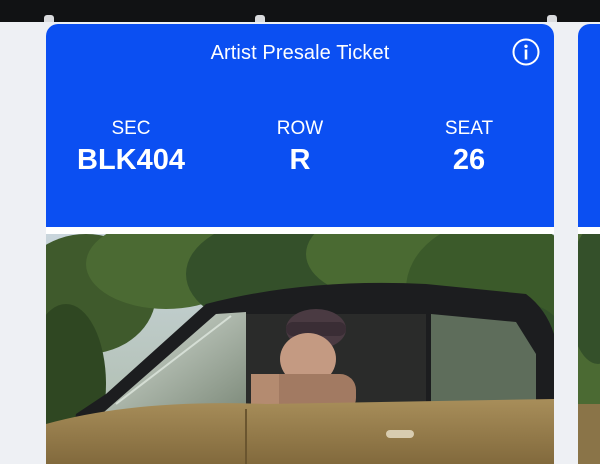 The image size is (600, 464). I want to click on section-info: SEC BLK404, so click(131, 147).